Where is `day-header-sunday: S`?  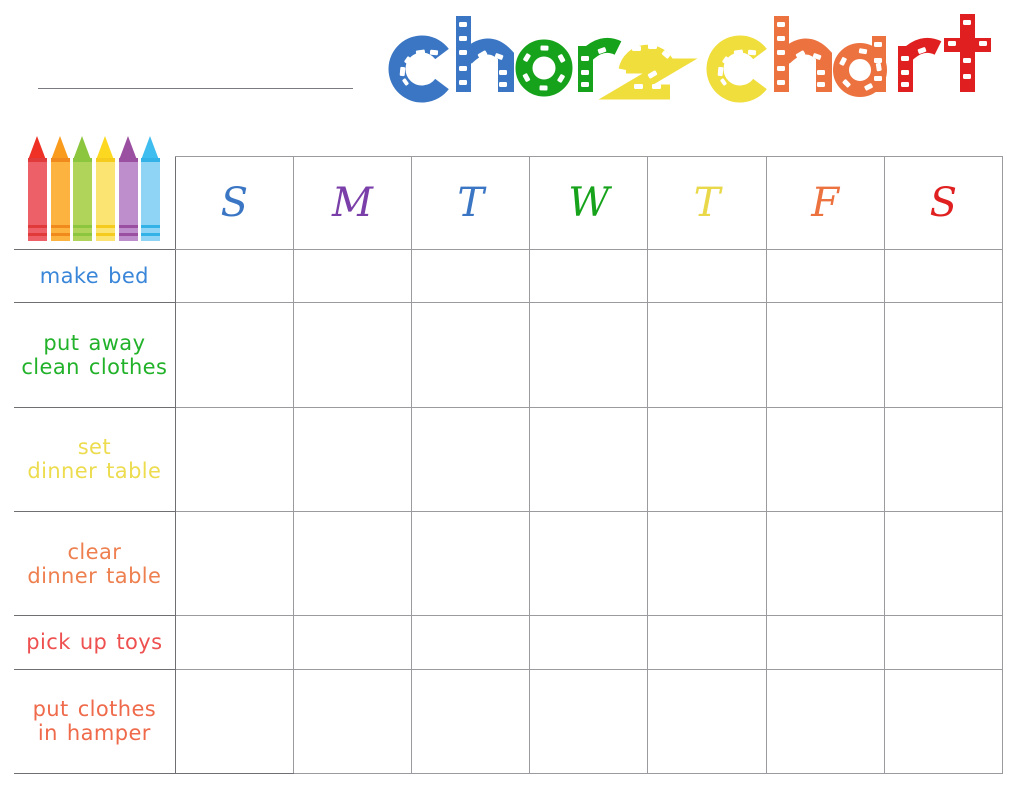
day-header-sunday: S is located at coordinates (234, 203).